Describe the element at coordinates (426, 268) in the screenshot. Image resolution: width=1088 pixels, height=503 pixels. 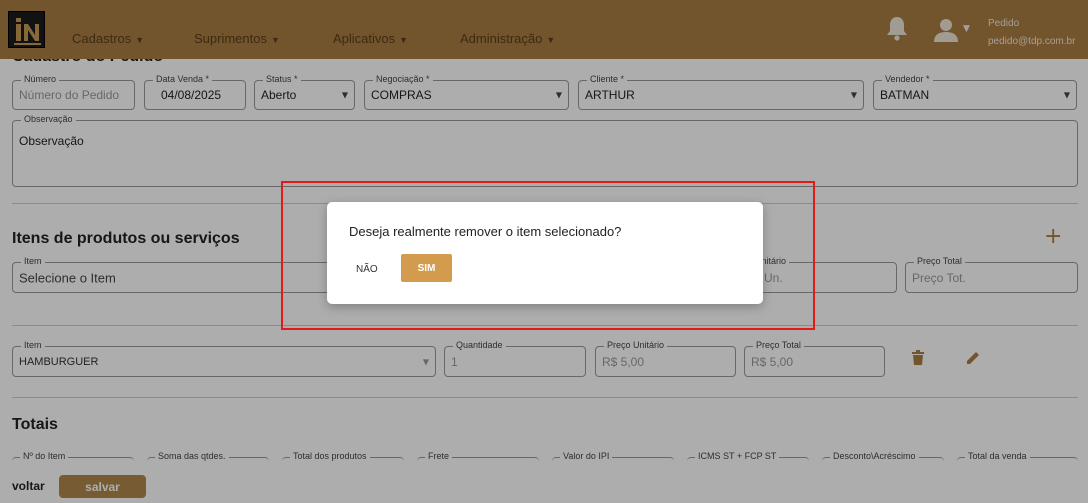
I see `yes-button: SIM` at that location.